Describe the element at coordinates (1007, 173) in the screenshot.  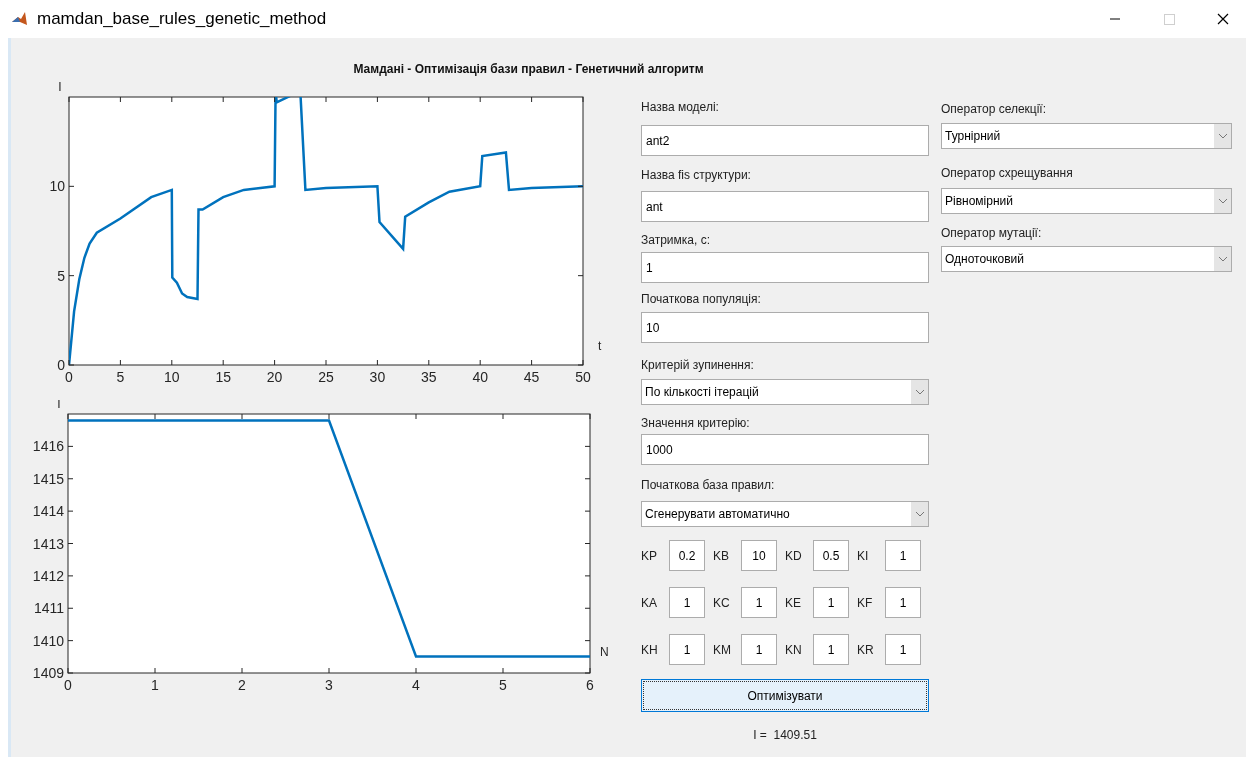
I see `field-label: Оператор схрещування` at that location.